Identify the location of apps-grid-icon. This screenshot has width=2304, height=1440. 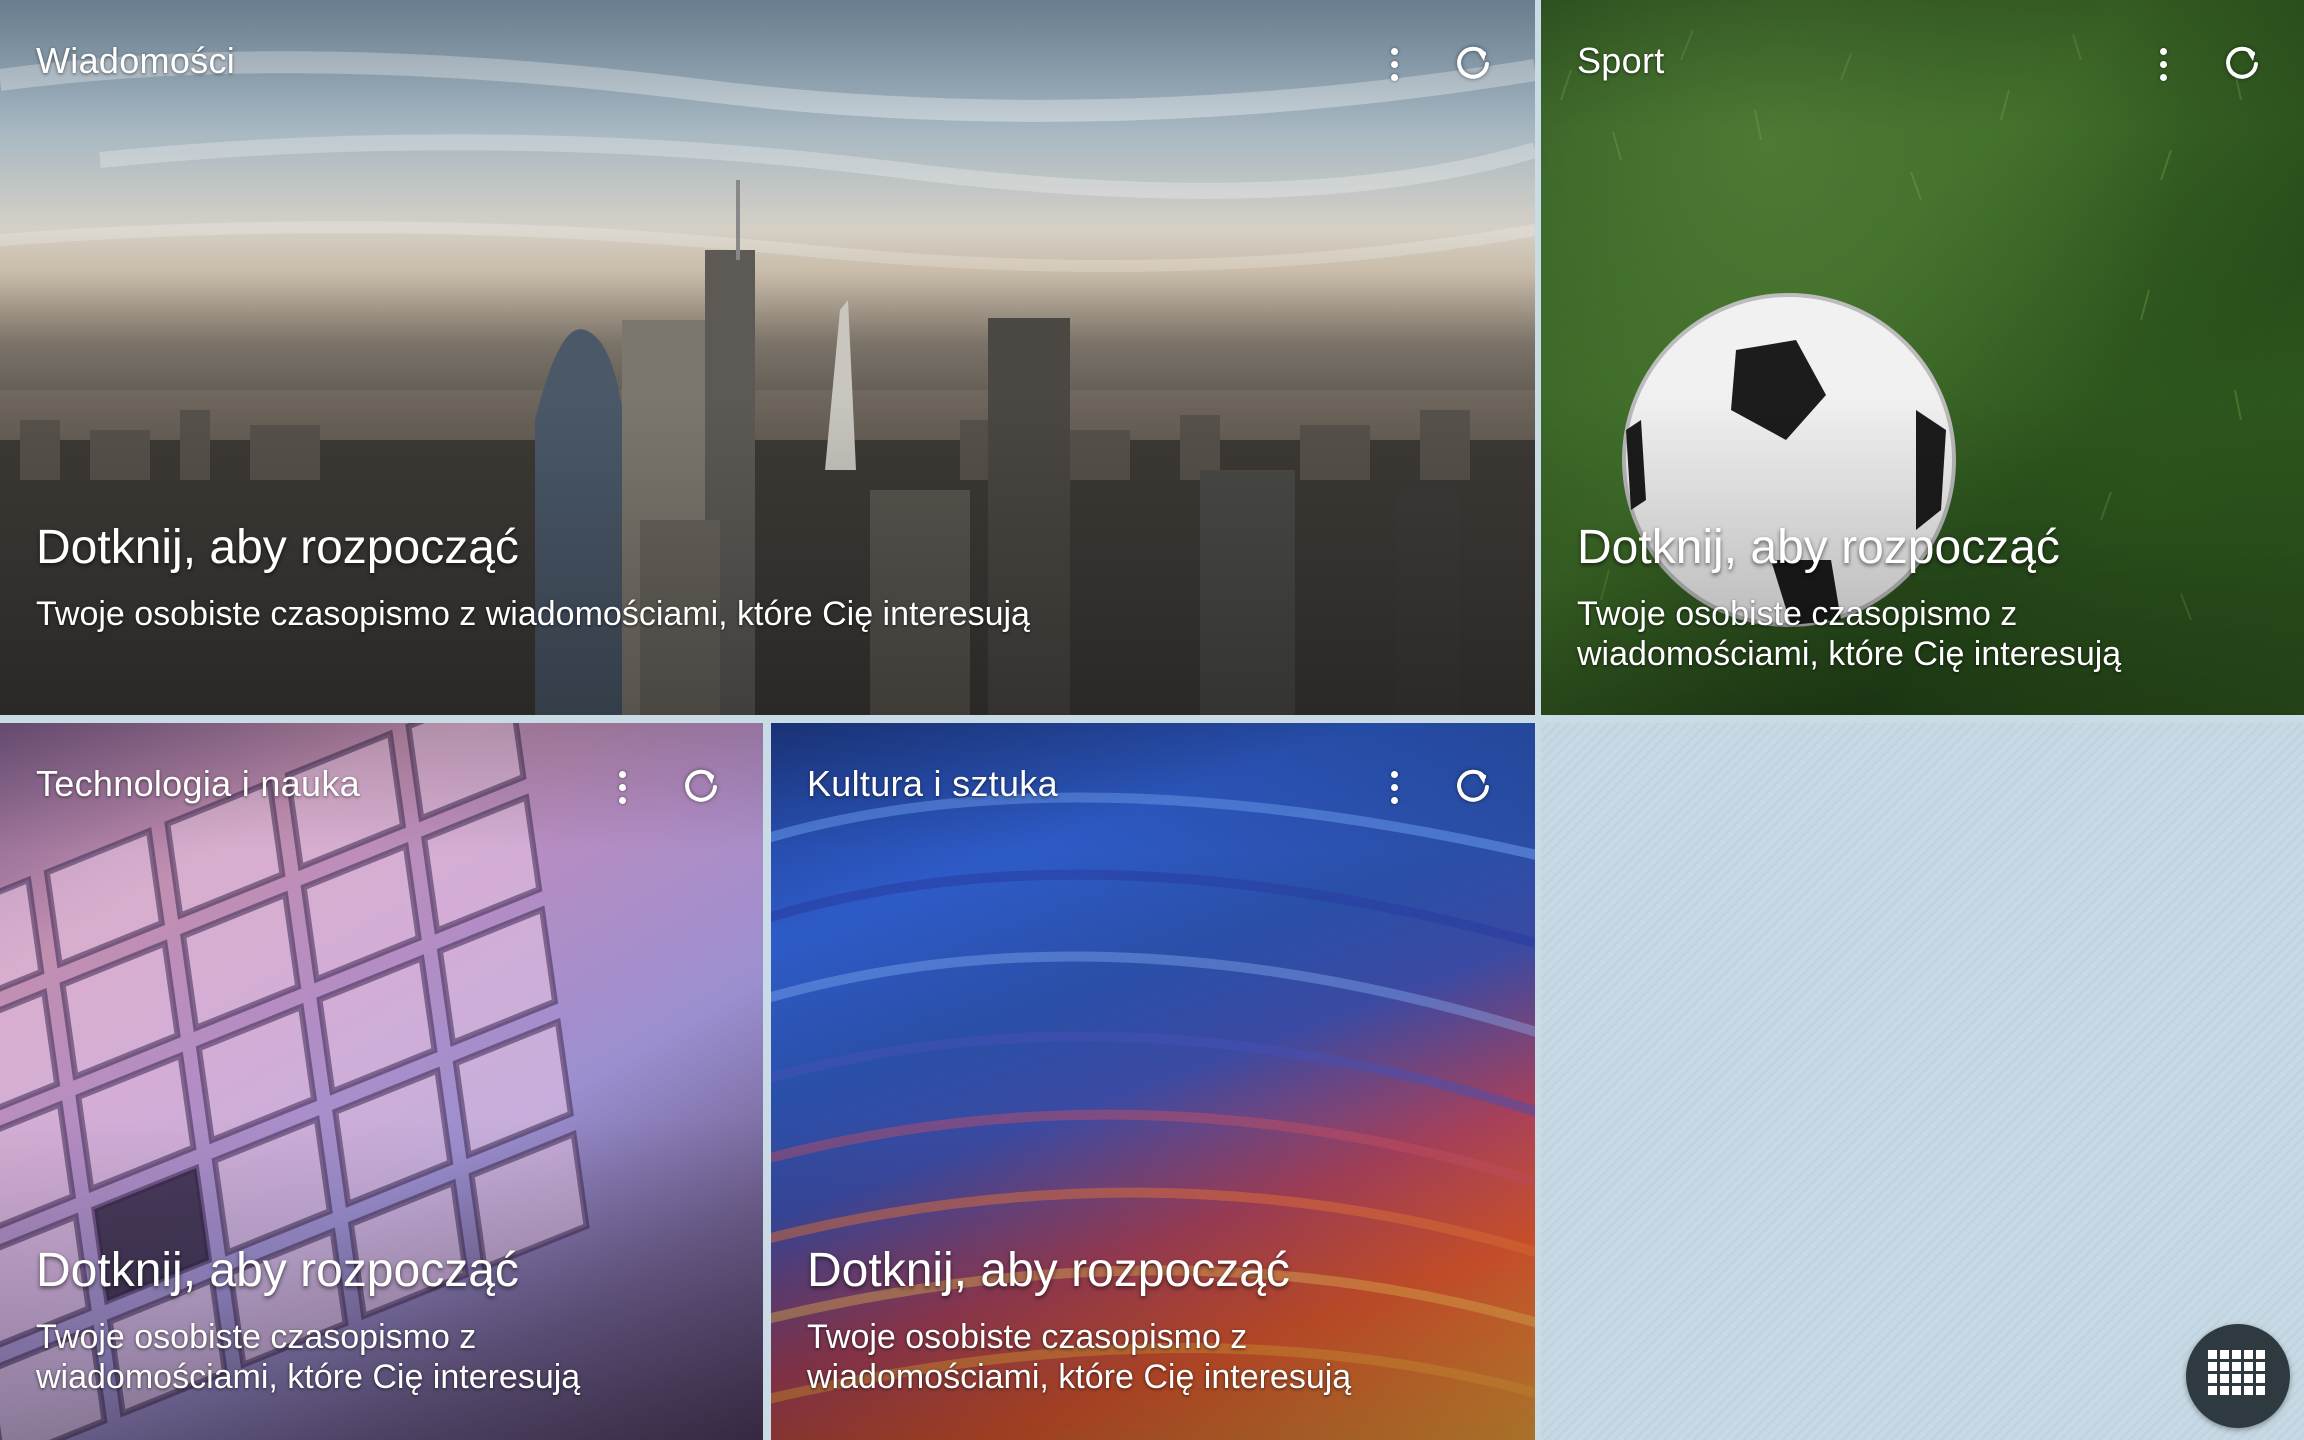
(2236, 1372).